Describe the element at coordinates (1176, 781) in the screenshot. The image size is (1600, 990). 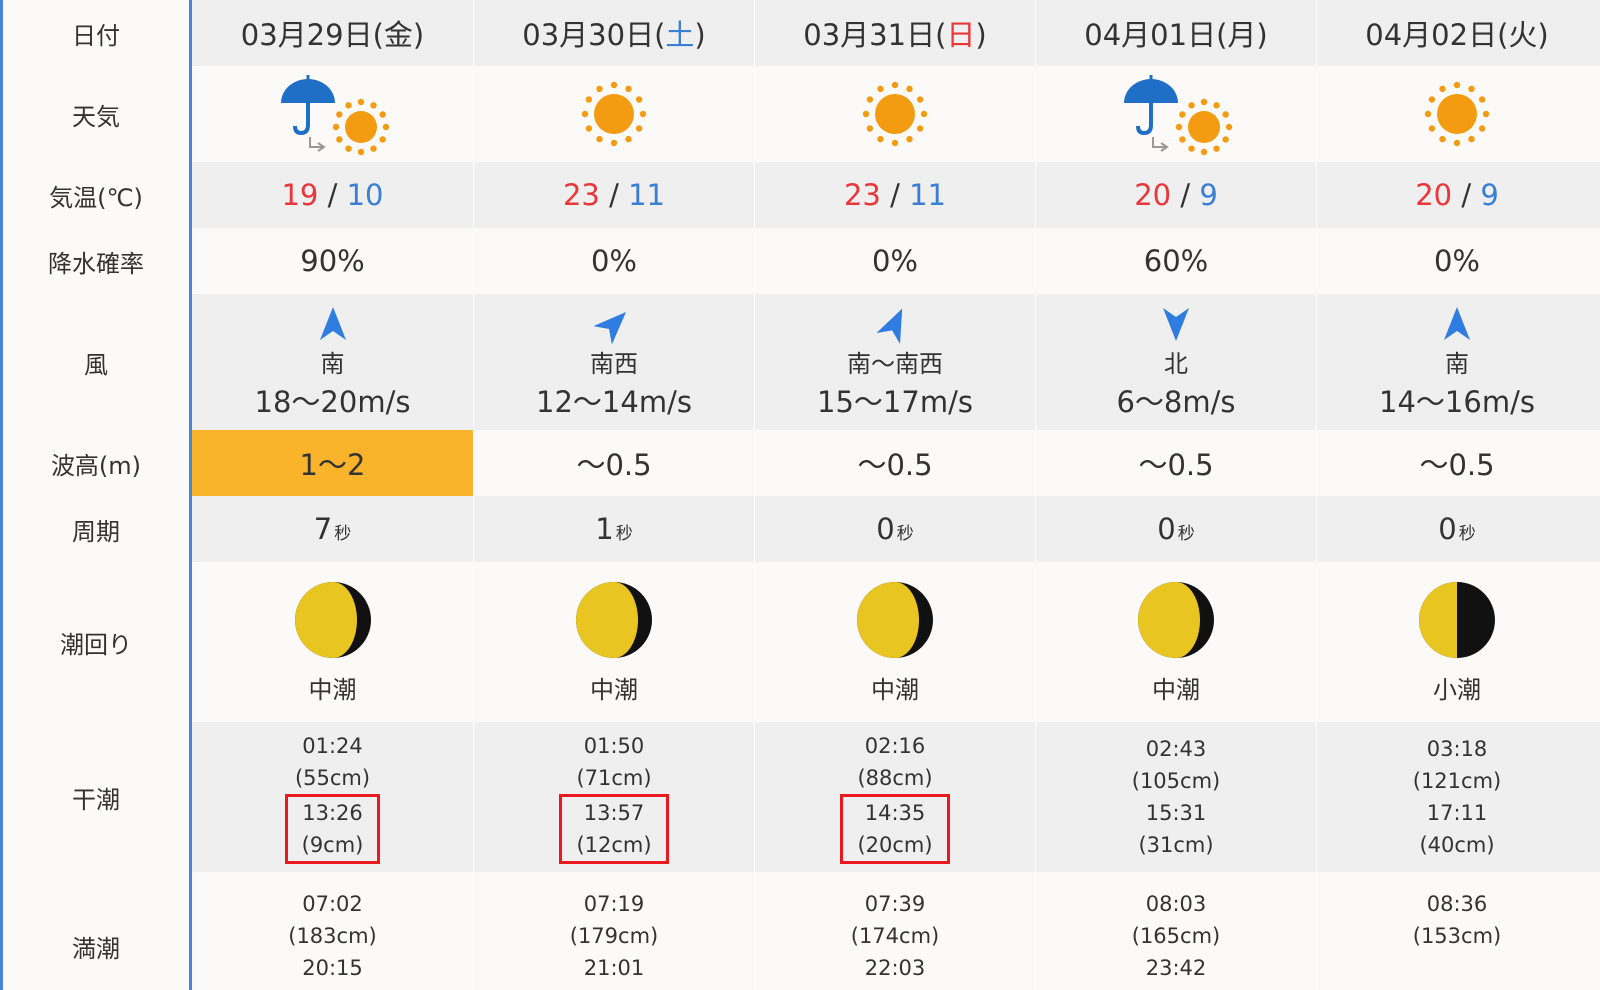
I see `low-tide-level: (105cm)` at that location.